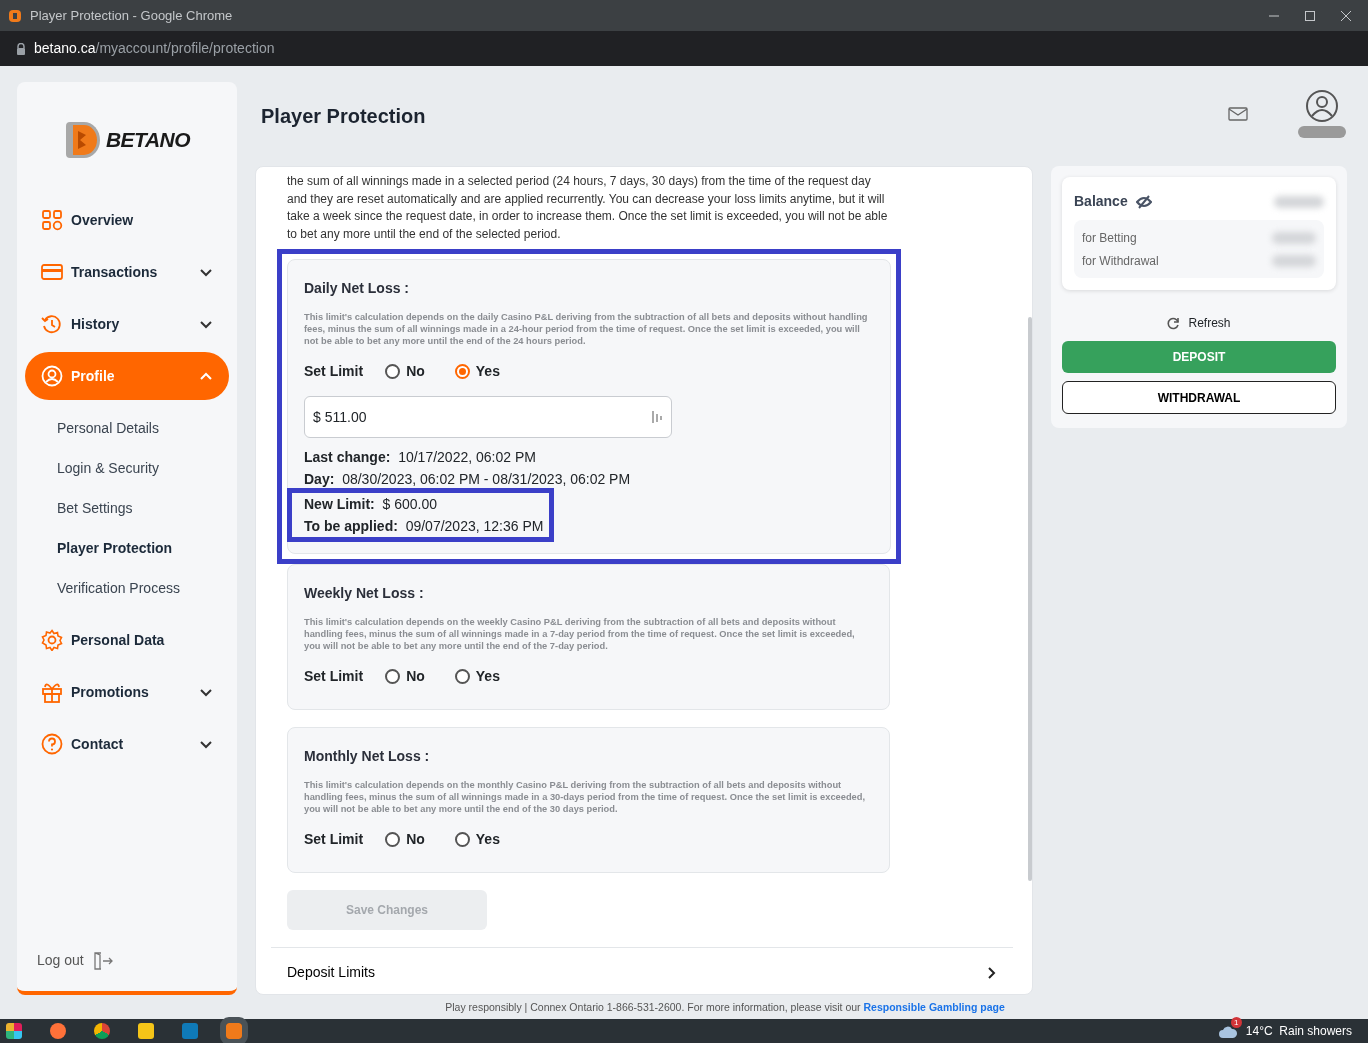 The height and width of the screenshot is (1043, 1368). Describe the element at coordinates (657, 417) in the screenshot. I see `slider-icon` at that location.